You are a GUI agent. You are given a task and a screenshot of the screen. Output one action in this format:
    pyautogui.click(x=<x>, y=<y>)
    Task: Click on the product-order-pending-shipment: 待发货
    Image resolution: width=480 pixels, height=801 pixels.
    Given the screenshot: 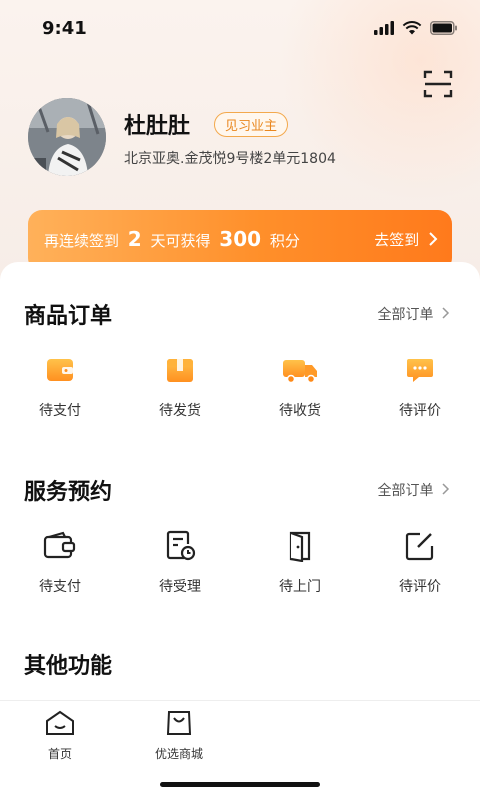 What is the action you would take?
    pyautogui.click(x=180, y=385)
    